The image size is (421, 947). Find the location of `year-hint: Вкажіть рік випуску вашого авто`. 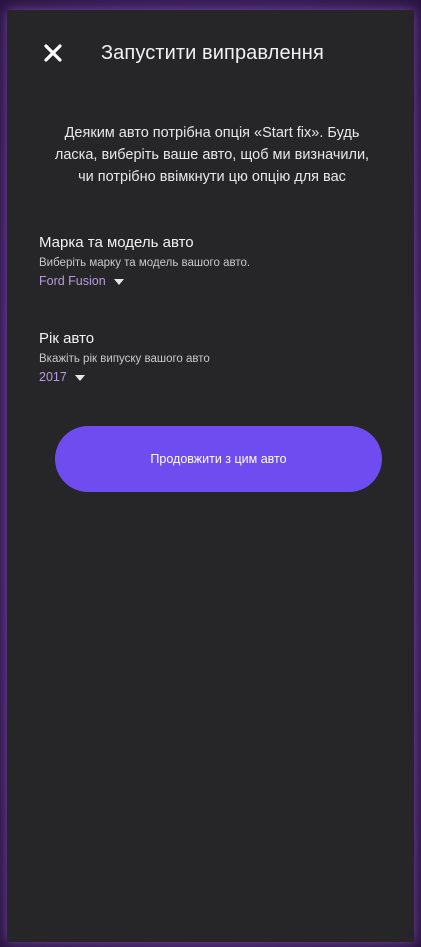

year-hint: Вкажіть рік випуску вашого авто is located at coordinates (124, 359).